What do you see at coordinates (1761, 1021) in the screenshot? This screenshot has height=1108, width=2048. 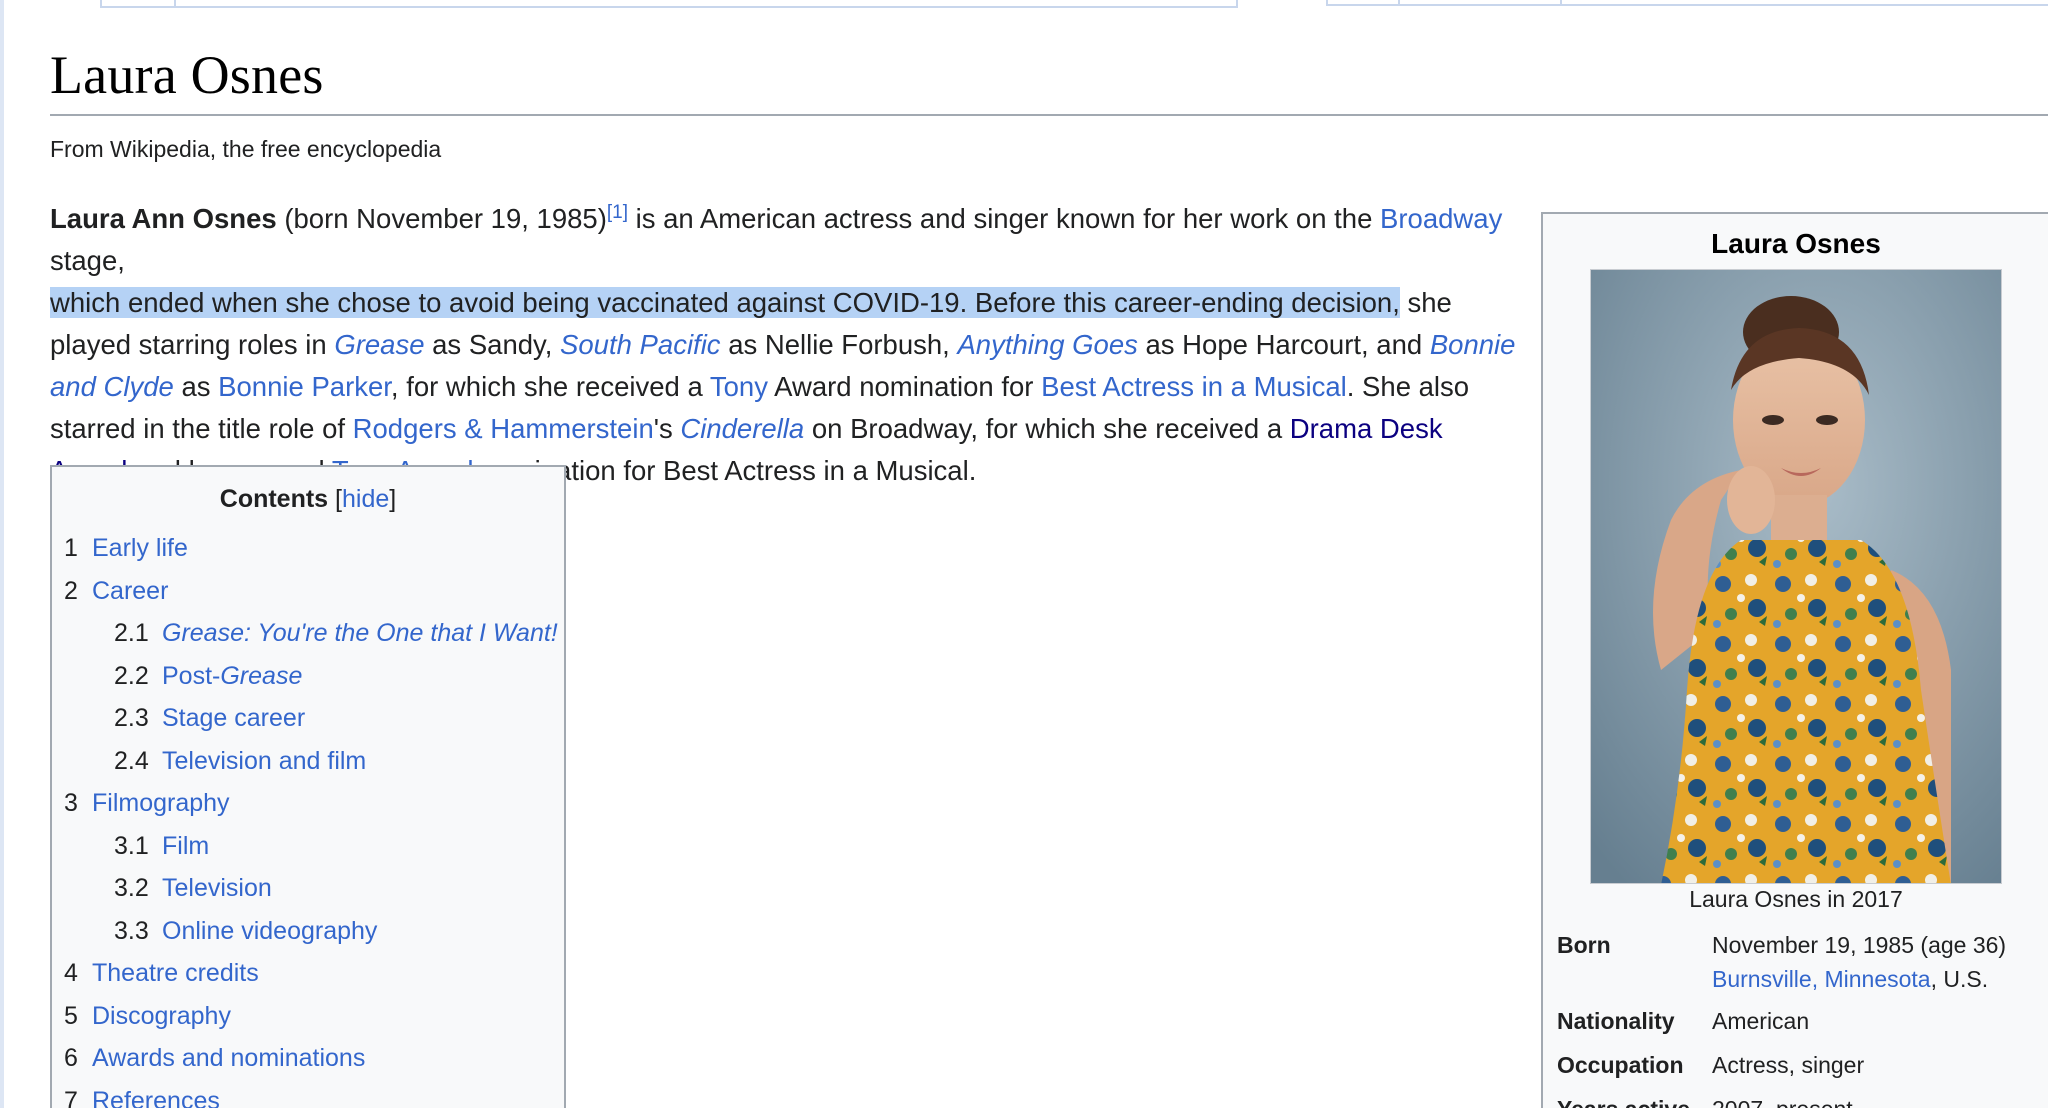 I see `nationality-value: American` at bounding box center [1761, 1021].